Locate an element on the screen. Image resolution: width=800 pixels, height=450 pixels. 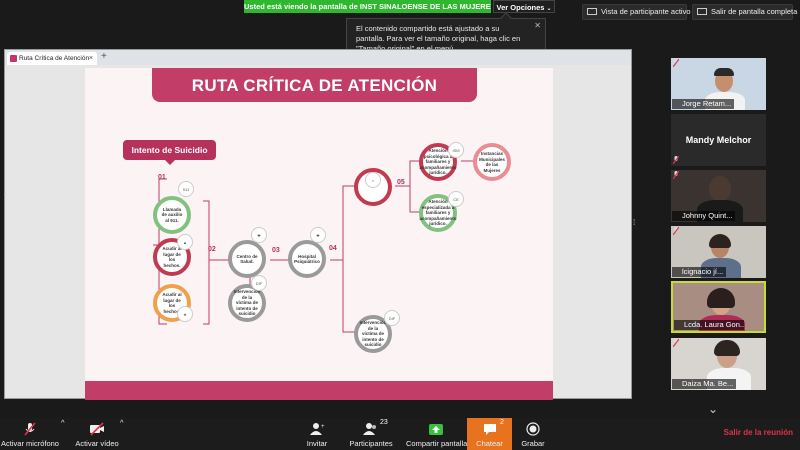
step-04: 04 is located at coordinates (333, 248).